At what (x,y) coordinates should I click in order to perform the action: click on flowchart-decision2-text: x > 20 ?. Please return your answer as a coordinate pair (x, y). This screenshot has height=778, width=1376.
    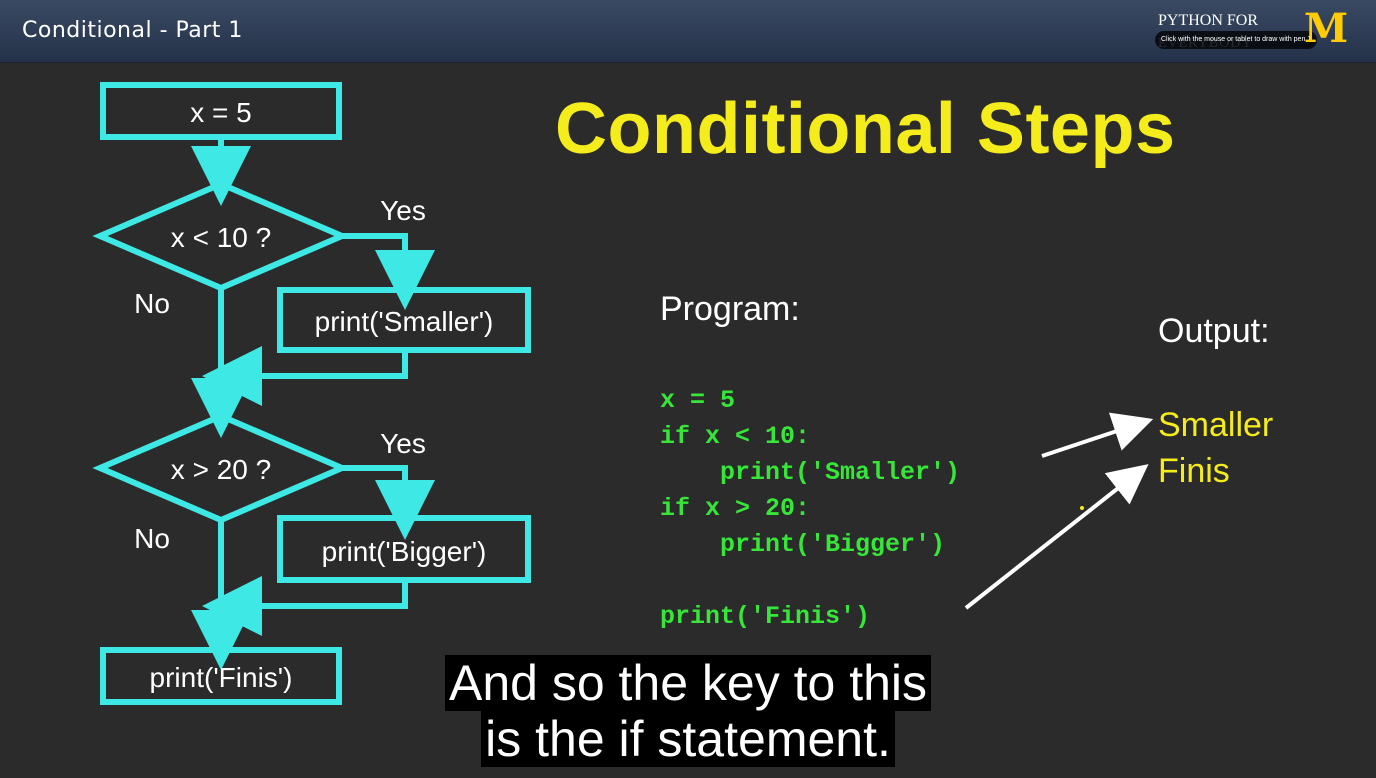
    Looking at the image, I should click on (221, 469).